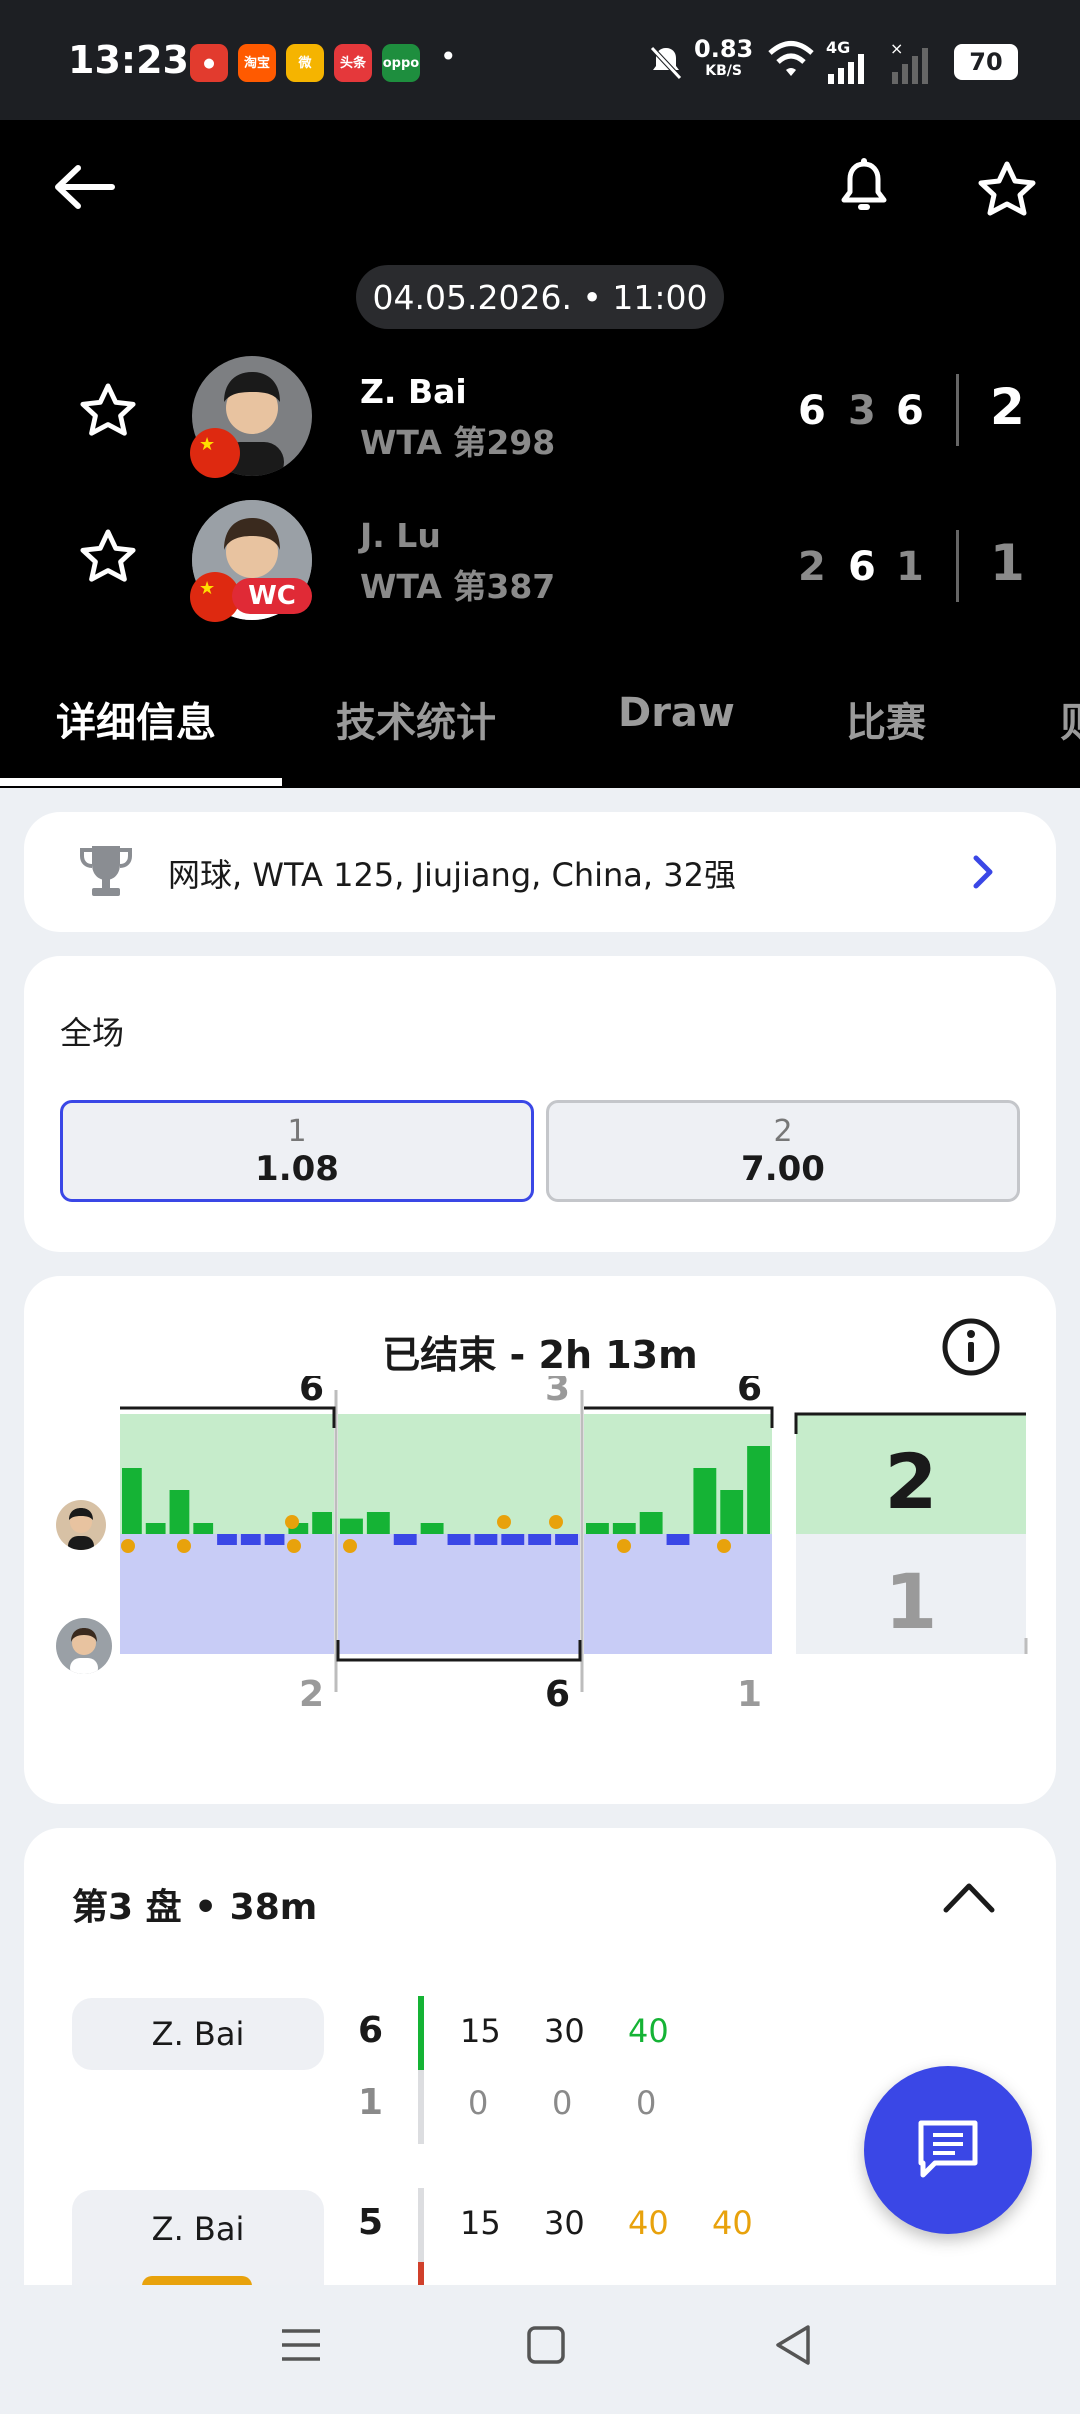  I want to click on menu-icon, so click(301, 2345).